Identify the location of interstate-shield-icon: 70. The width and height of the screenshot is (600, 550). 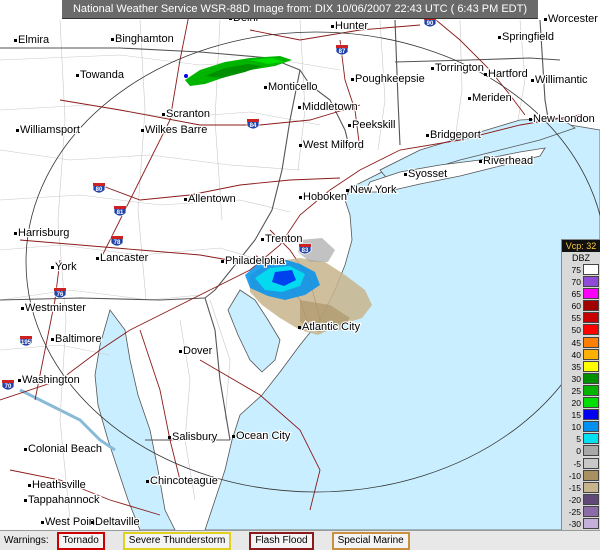
(8, 385).